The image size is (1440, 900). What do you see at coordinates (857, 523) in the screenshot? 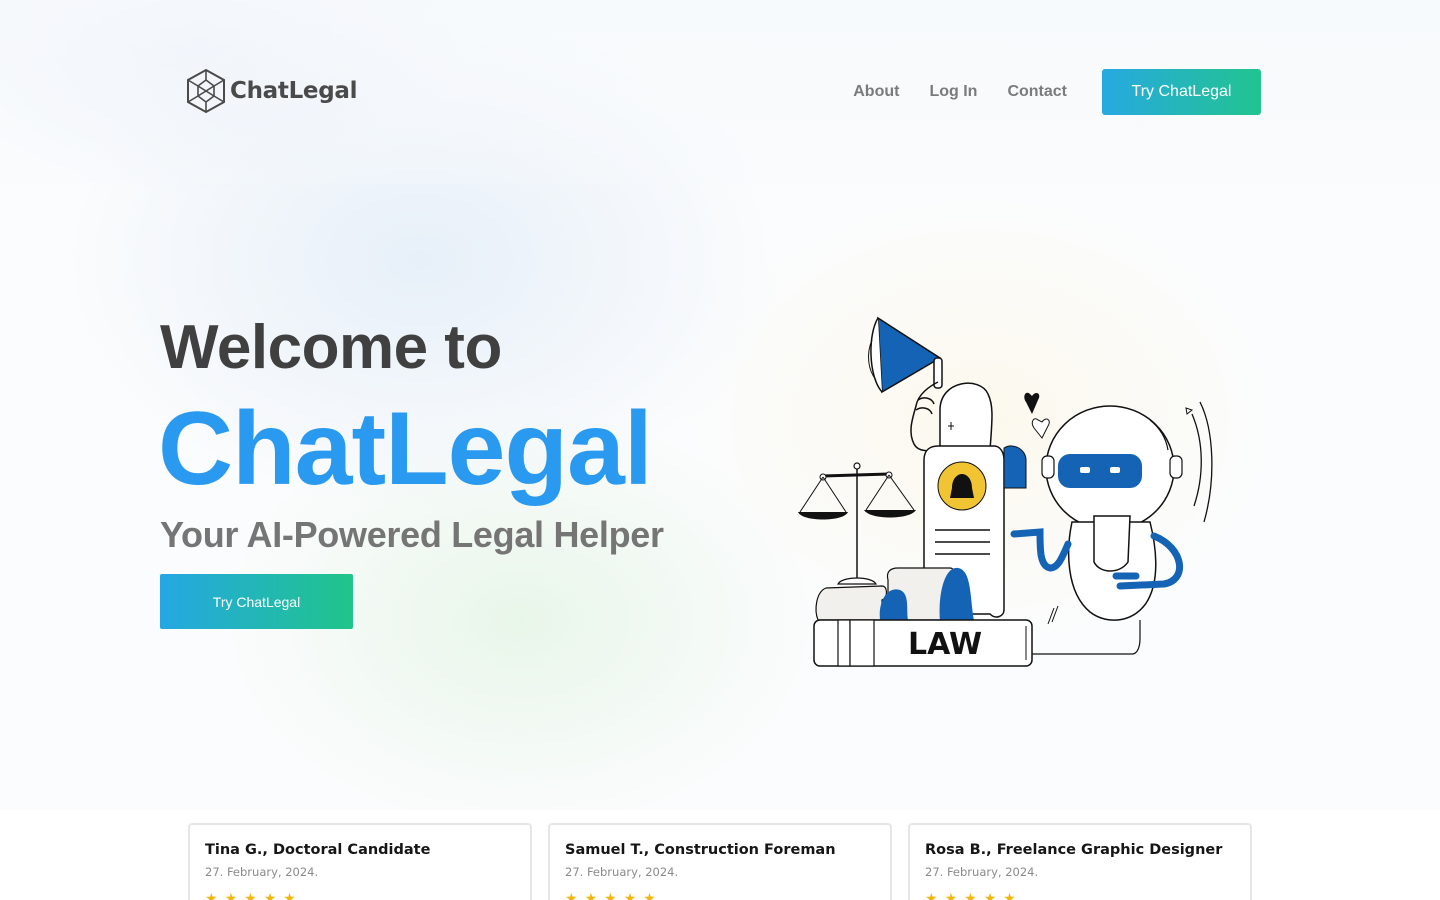
I see `justice-scale-icon` at bounding box center [857, 523].